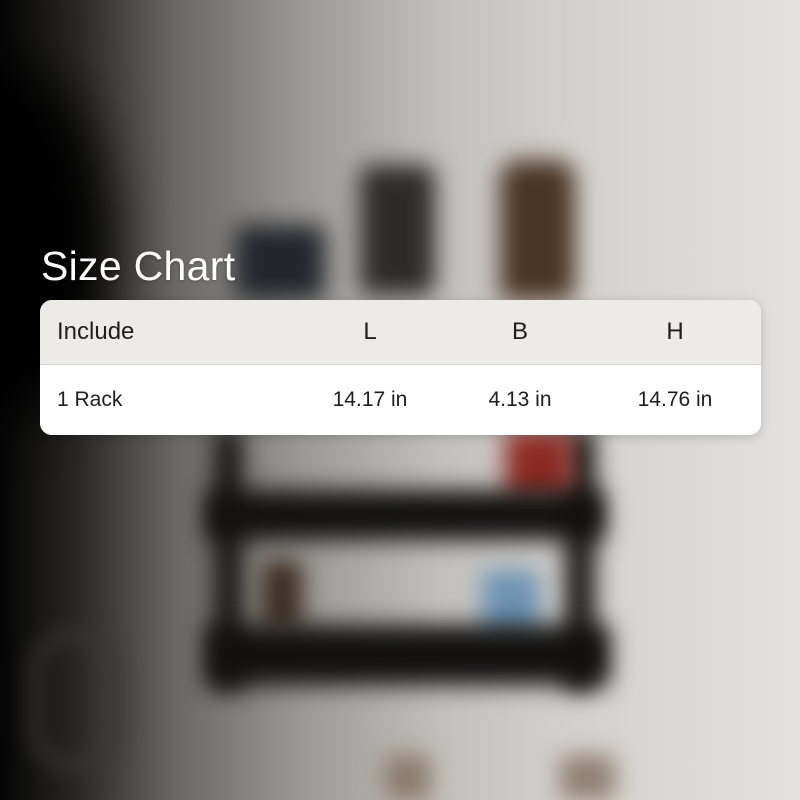 The image size is (800, 800). What do you see at coordinates (520, 399) in the screenshot?
I see `cell-breadth: 4.13 in` at bounding box center [520, 399].